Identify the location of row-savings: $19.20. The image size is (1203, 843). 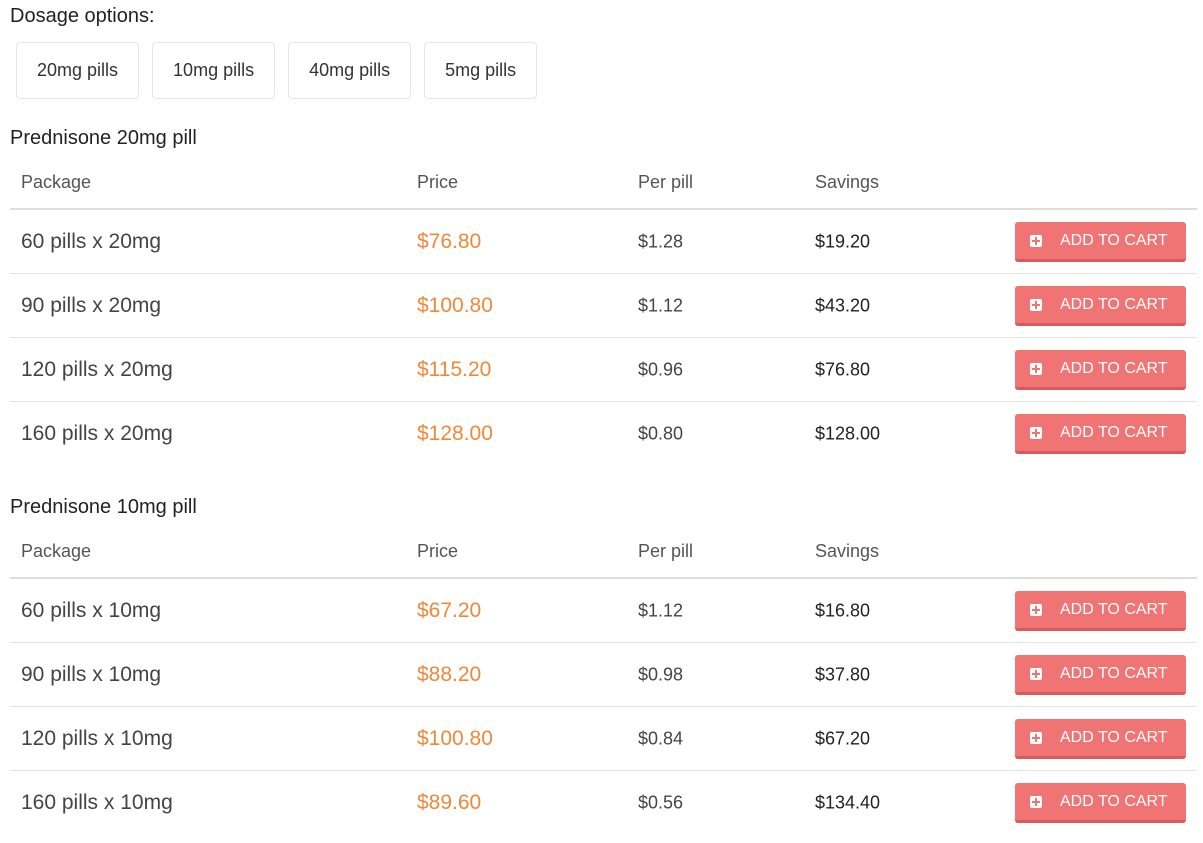
(843, 241).